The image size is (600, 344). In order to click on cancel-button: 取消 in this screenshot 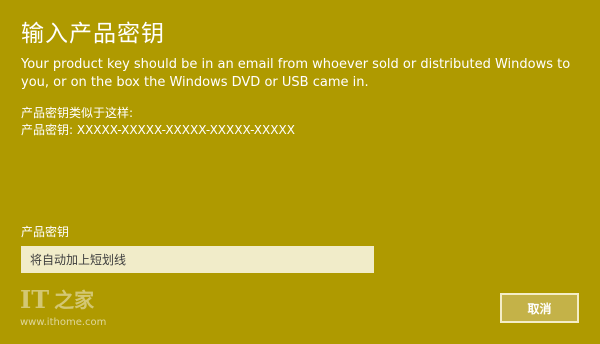, I will do `click(539, 308)`.